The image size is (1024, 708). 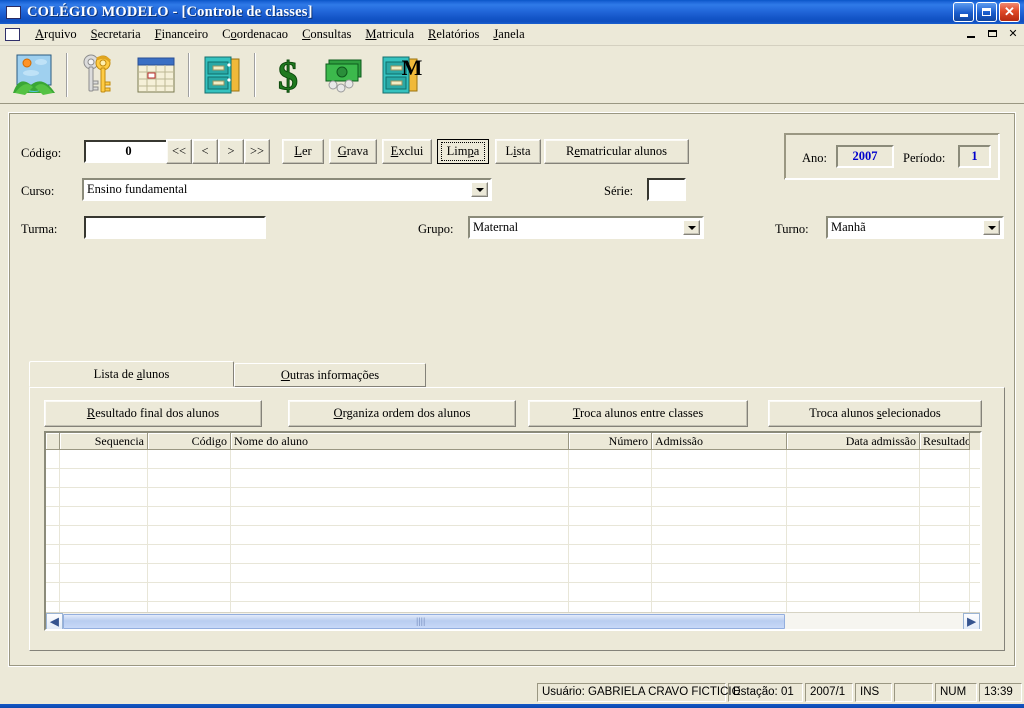 What do you see at coordinates (853, 441) in the screenshot?
I see `grid-header-cell: Data admissão` at bounding box center [853, 441].